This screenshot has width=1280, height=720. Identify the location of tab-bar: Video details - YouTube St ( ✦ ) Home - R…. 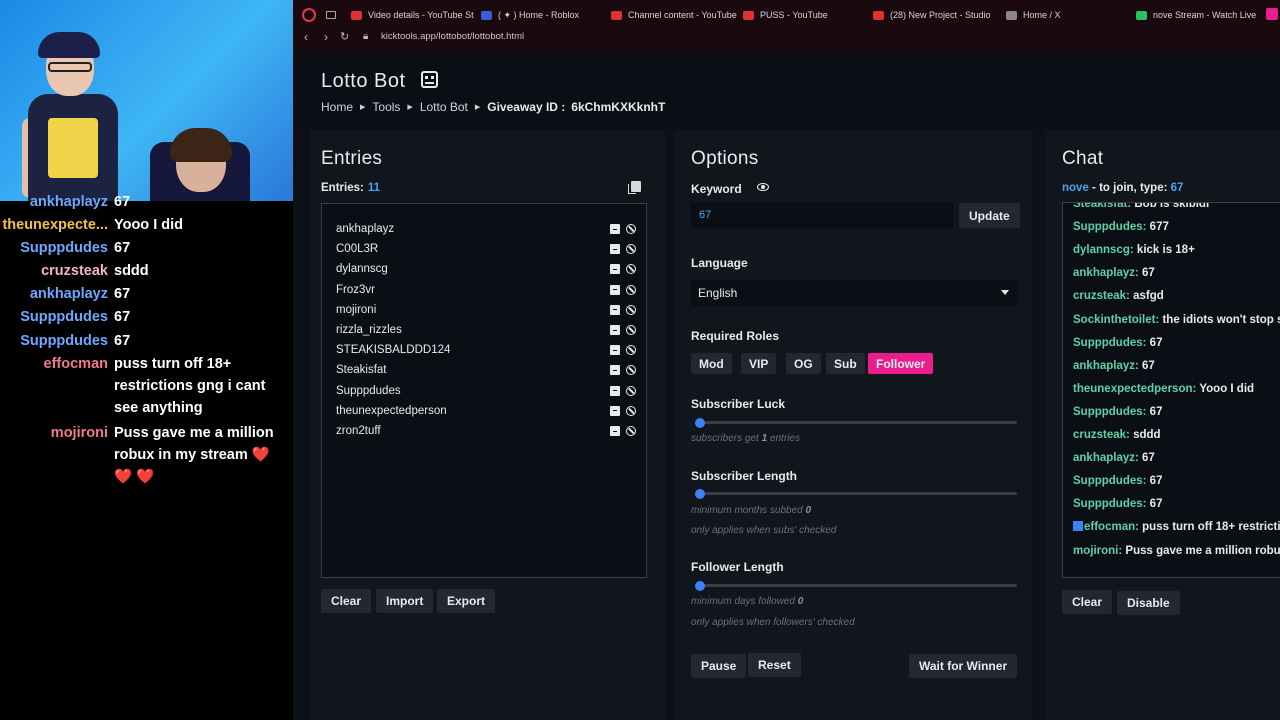
(786, 14).